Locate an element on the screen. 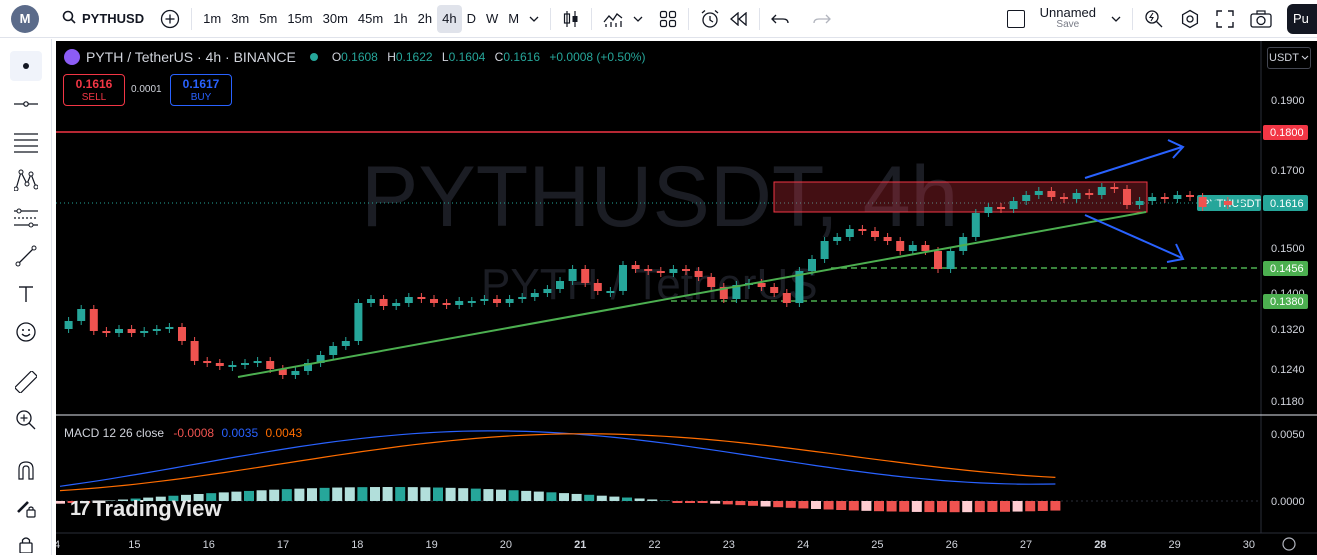 The image size is (1317, 560). replay-button is located at coordinates (739, 19).